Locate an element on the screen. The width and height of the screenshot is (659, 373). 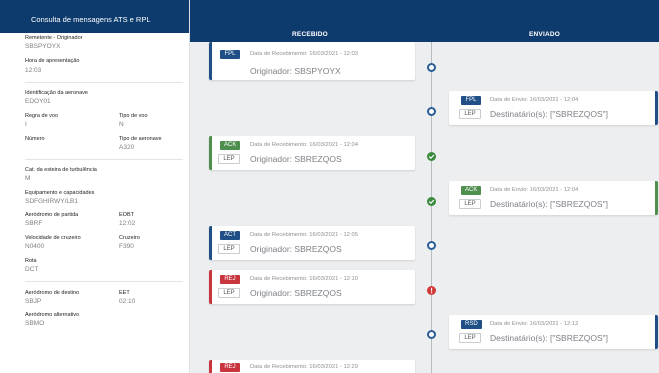
tipo-voo-label: Tipo de voo is located at coordinates (133, 116).